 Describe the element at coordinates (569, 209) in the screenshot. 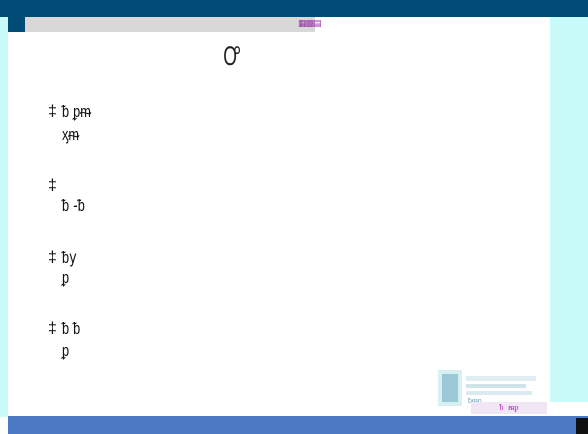

I see `side-panel` at that location.